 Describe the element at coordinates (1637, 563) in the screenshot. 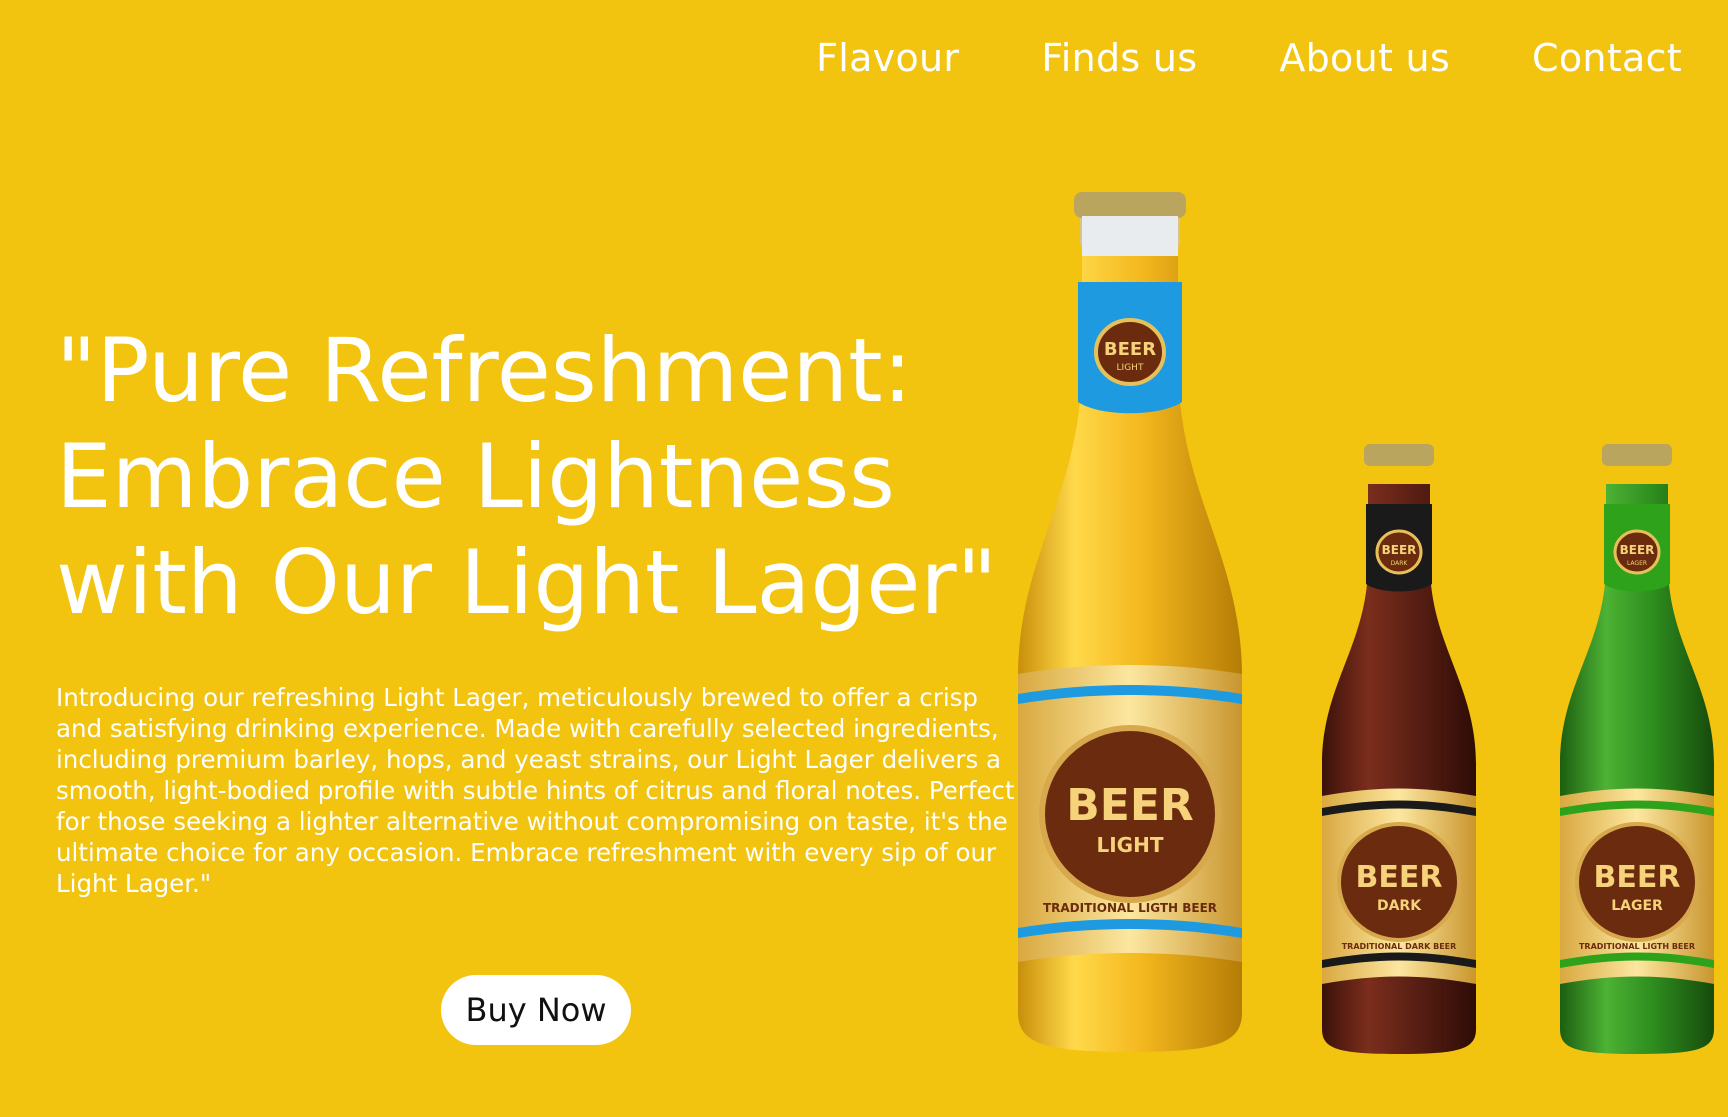

I see `bottle-neck-sub: LAGER` at that location.